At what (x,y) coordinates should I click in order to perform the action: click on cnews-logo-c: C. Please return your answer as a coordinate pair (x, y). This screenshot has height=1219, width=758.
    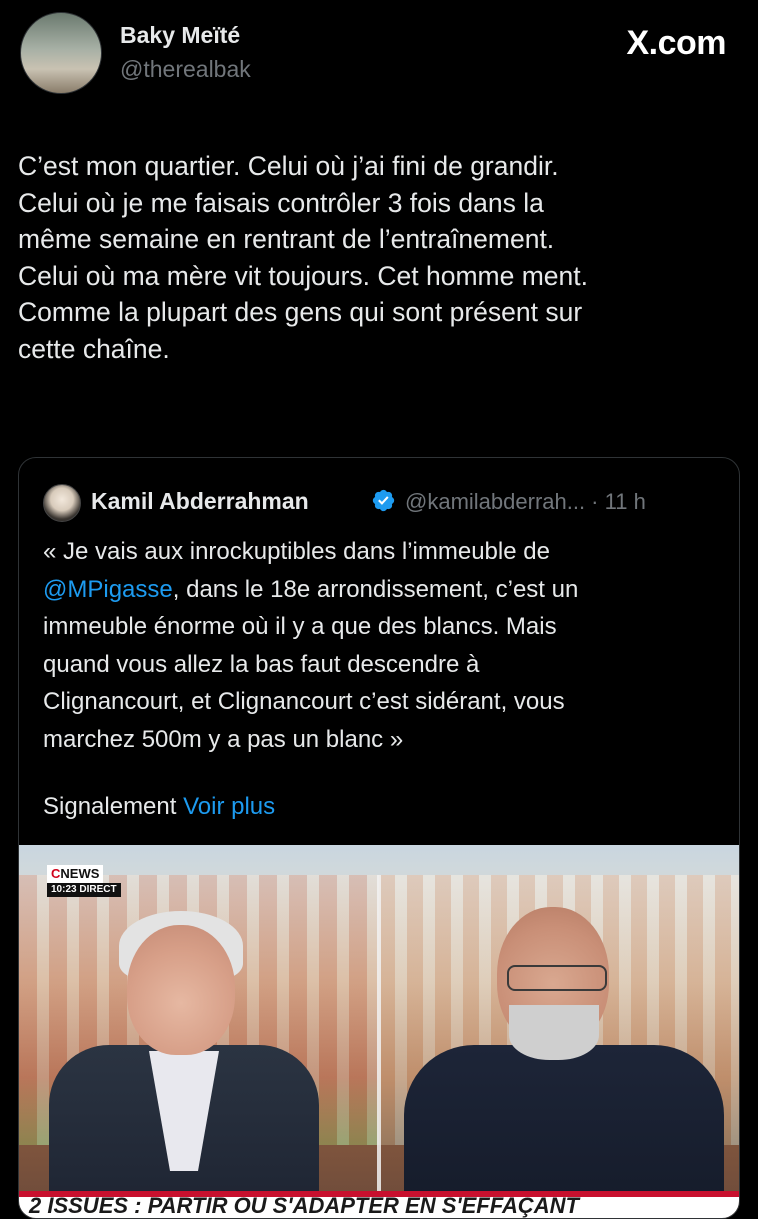
    Looking at the image, I should click on (56, 873).